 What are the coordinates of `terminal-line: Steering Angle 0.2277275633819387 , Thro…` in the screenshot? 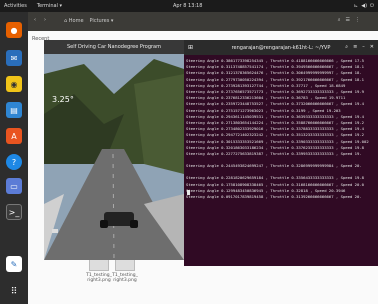 It's located at (274, 154).